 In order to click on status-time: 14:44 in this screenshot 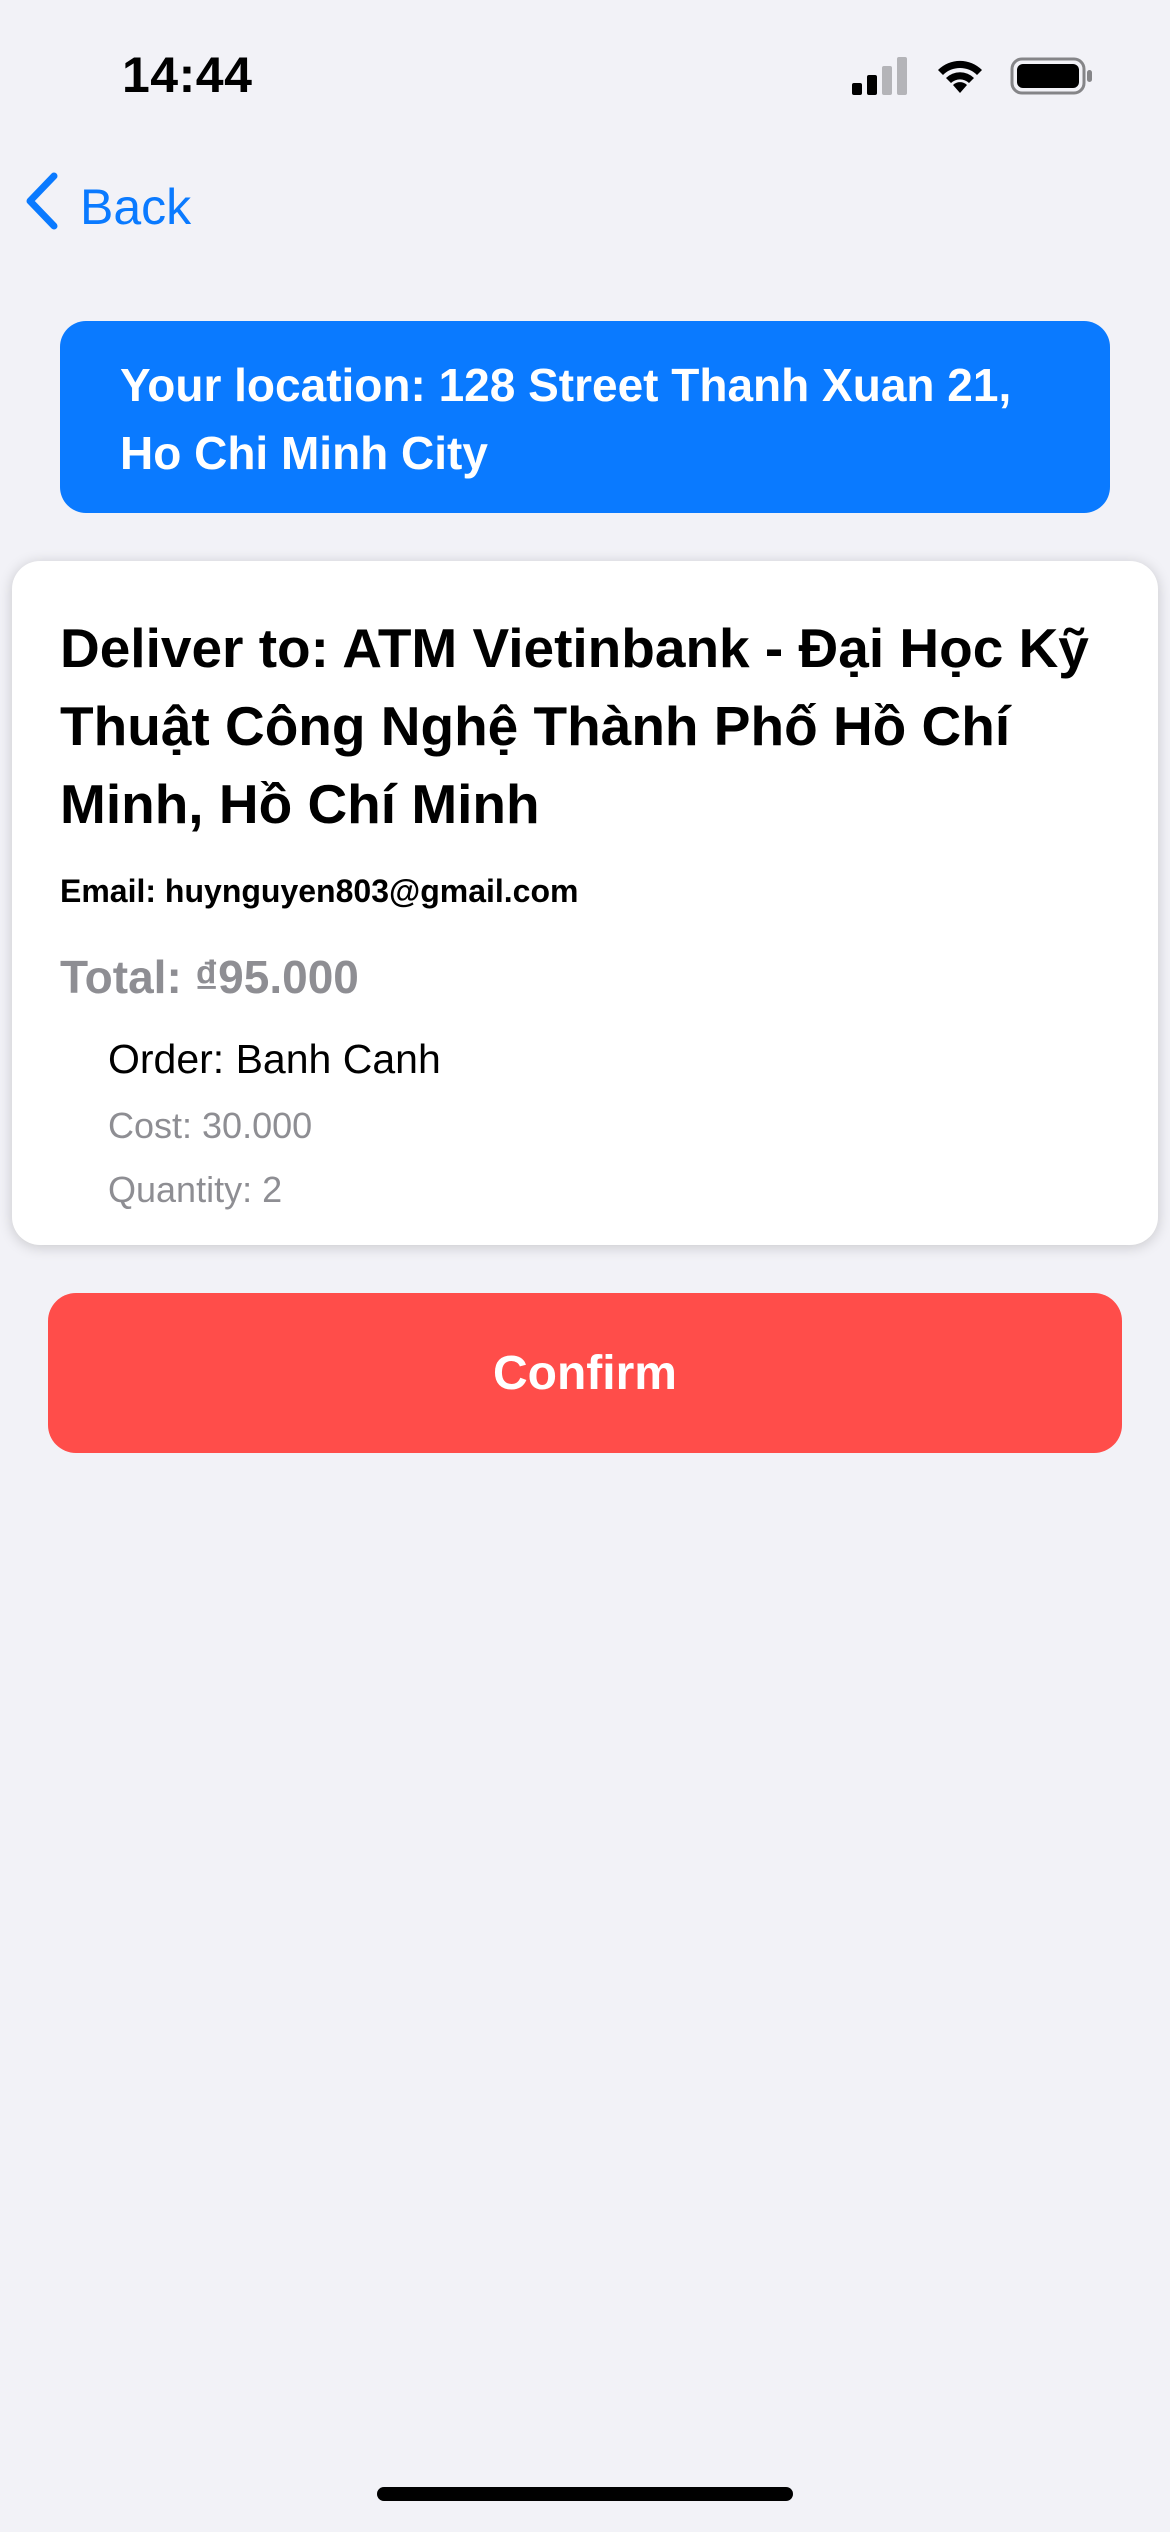, I will do `click(187, 75)`.